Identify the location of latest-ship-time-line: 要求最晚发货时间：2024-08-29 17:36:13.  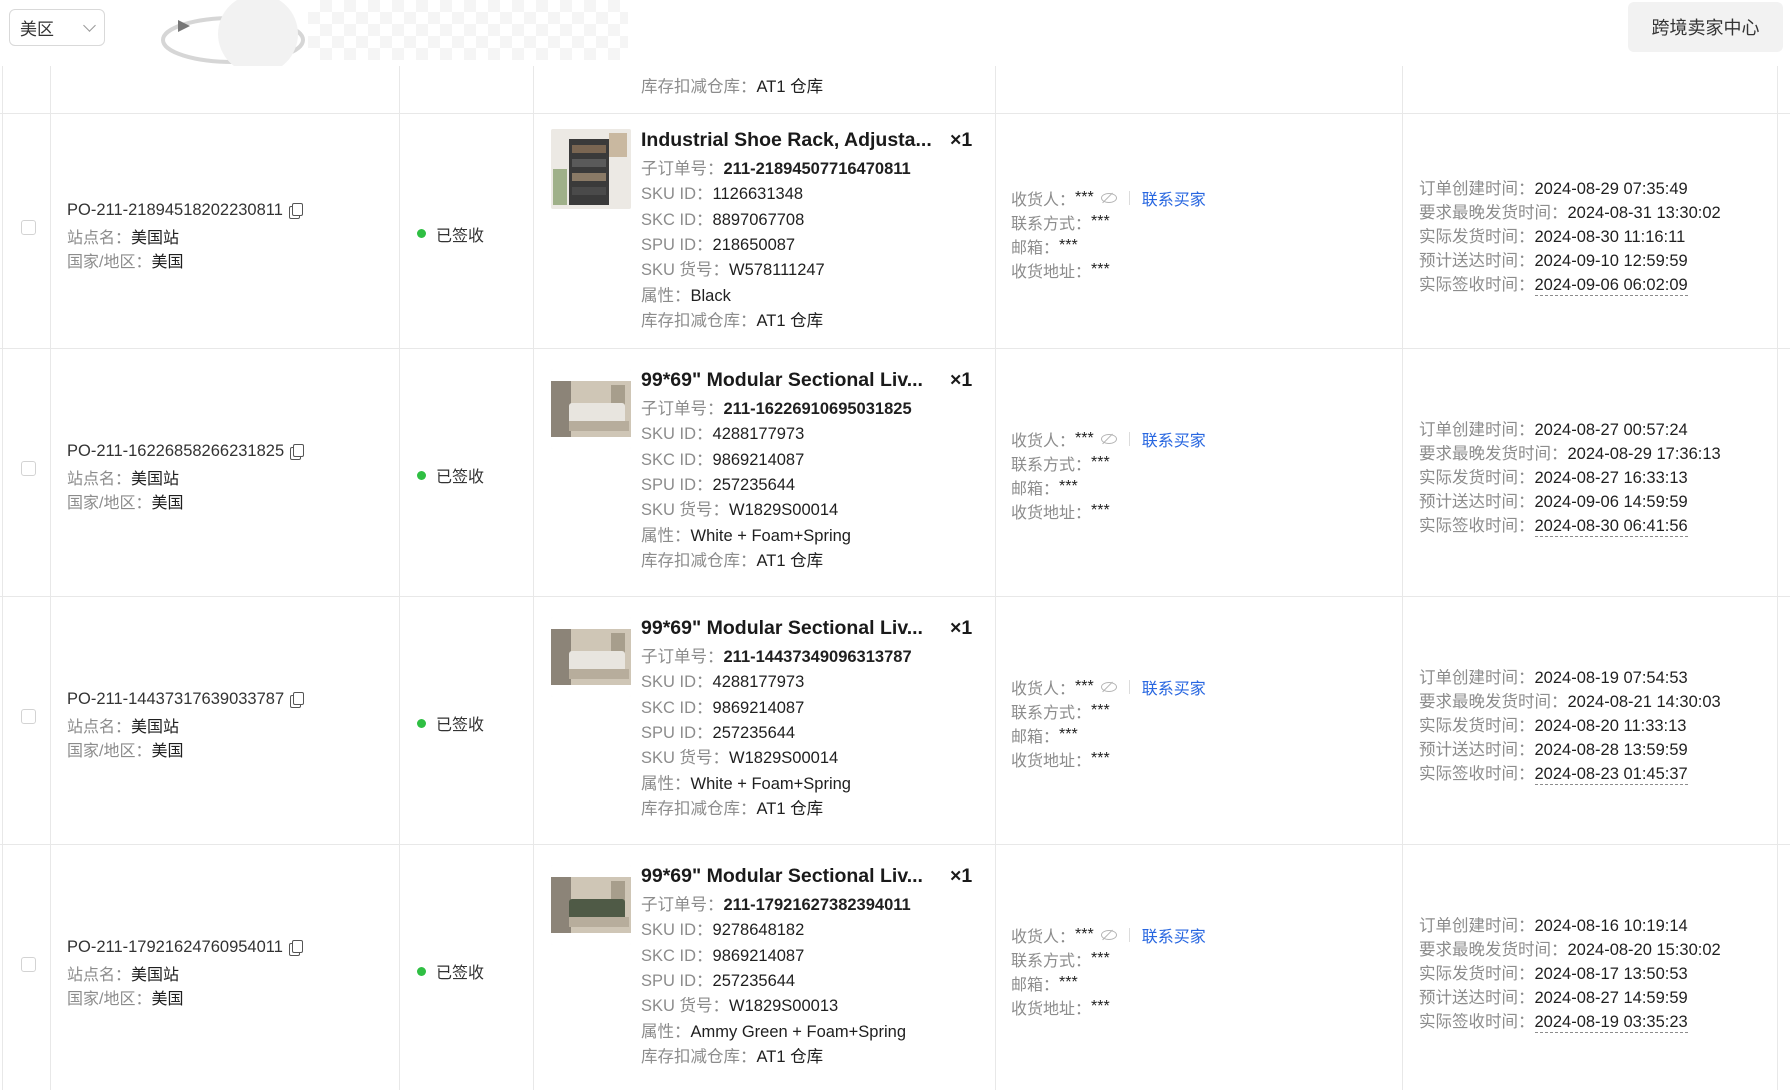
(1570, 454).